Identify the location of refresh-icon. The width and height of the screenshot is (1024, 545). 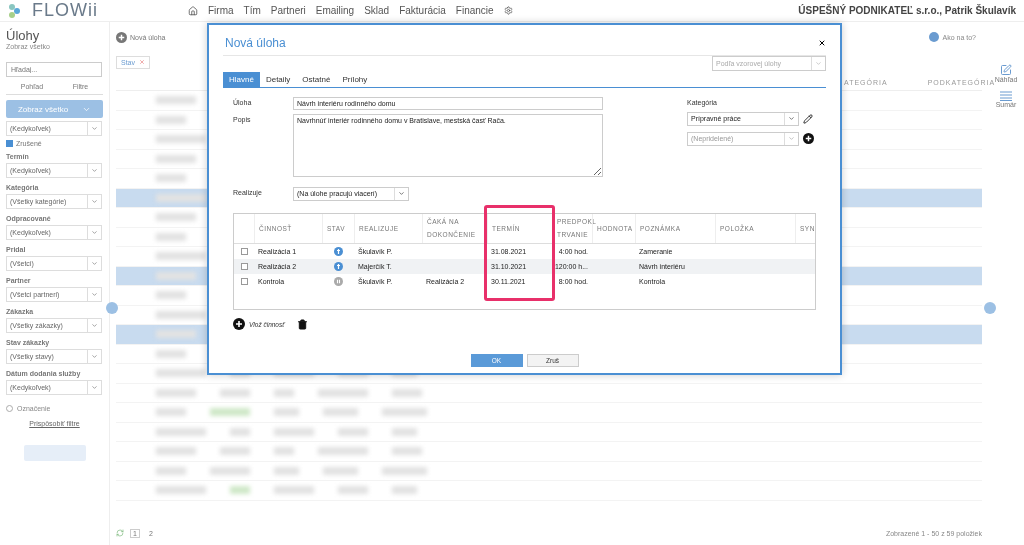
(120, 533).